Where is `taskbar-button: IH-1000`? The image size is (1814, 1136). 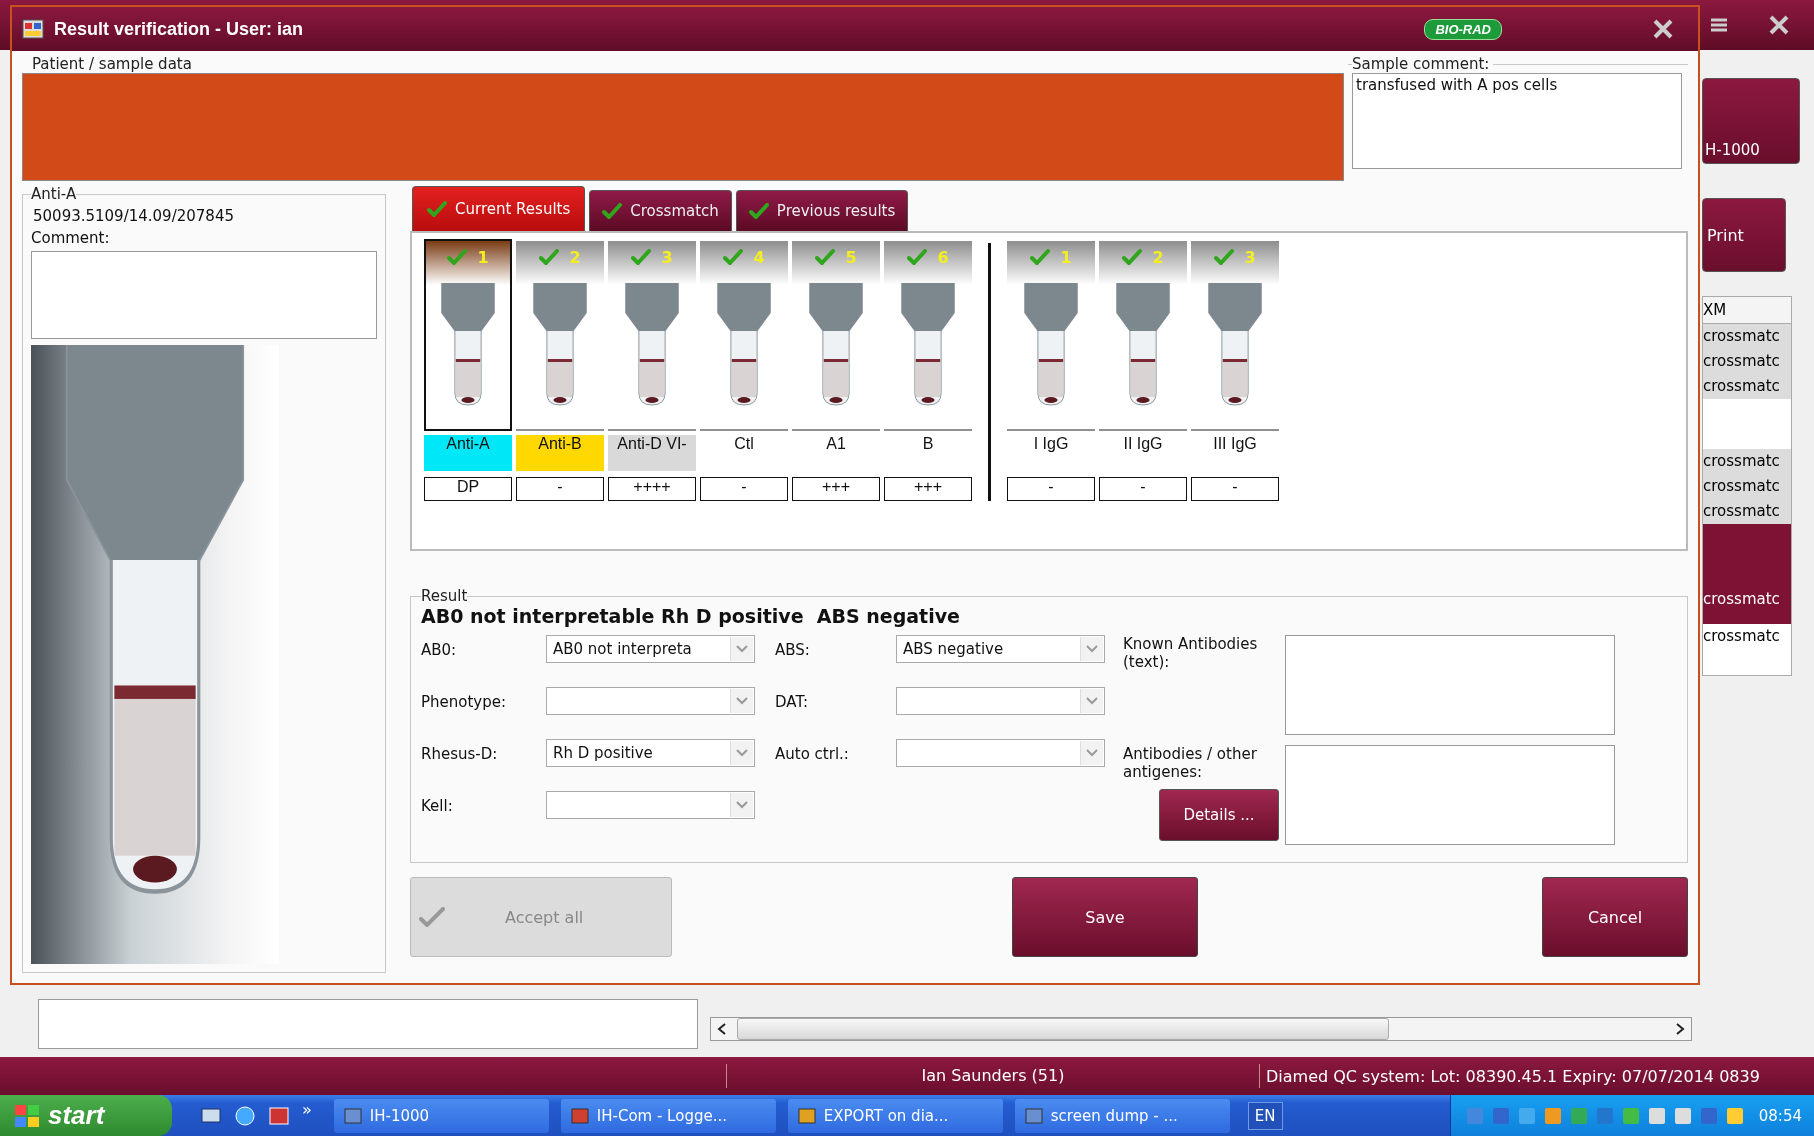 taskbar-button: IH-1000 is located at coordinates (441, 1115).